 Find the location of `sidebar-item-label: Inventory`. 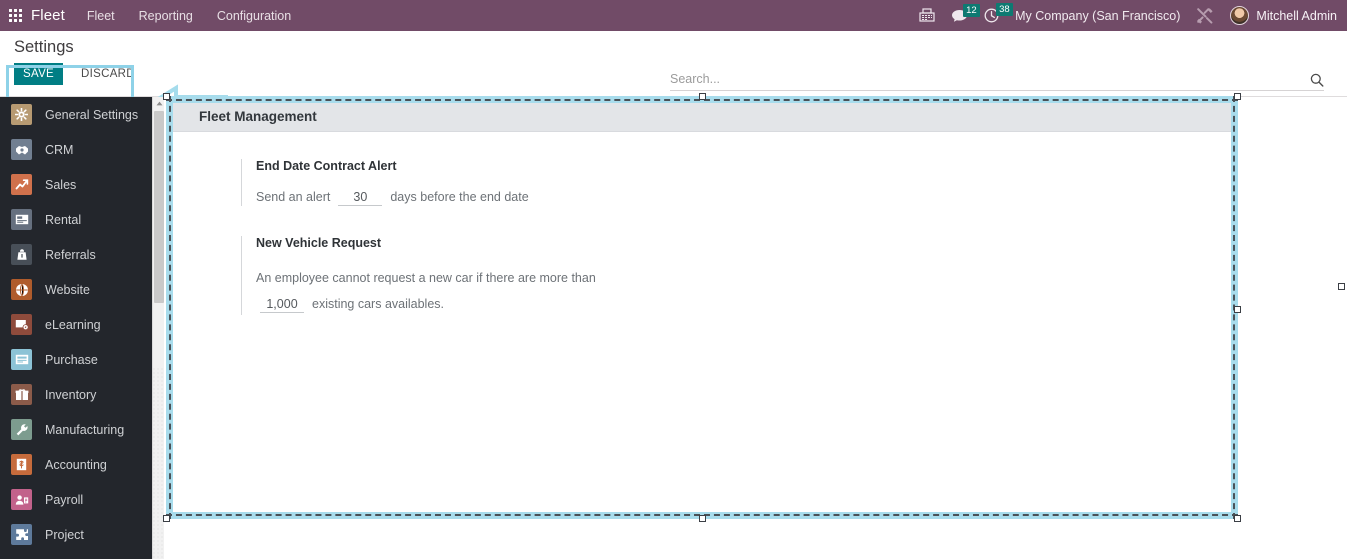

sidebar-item-label: Inventory is located at coordinates (71, 394).